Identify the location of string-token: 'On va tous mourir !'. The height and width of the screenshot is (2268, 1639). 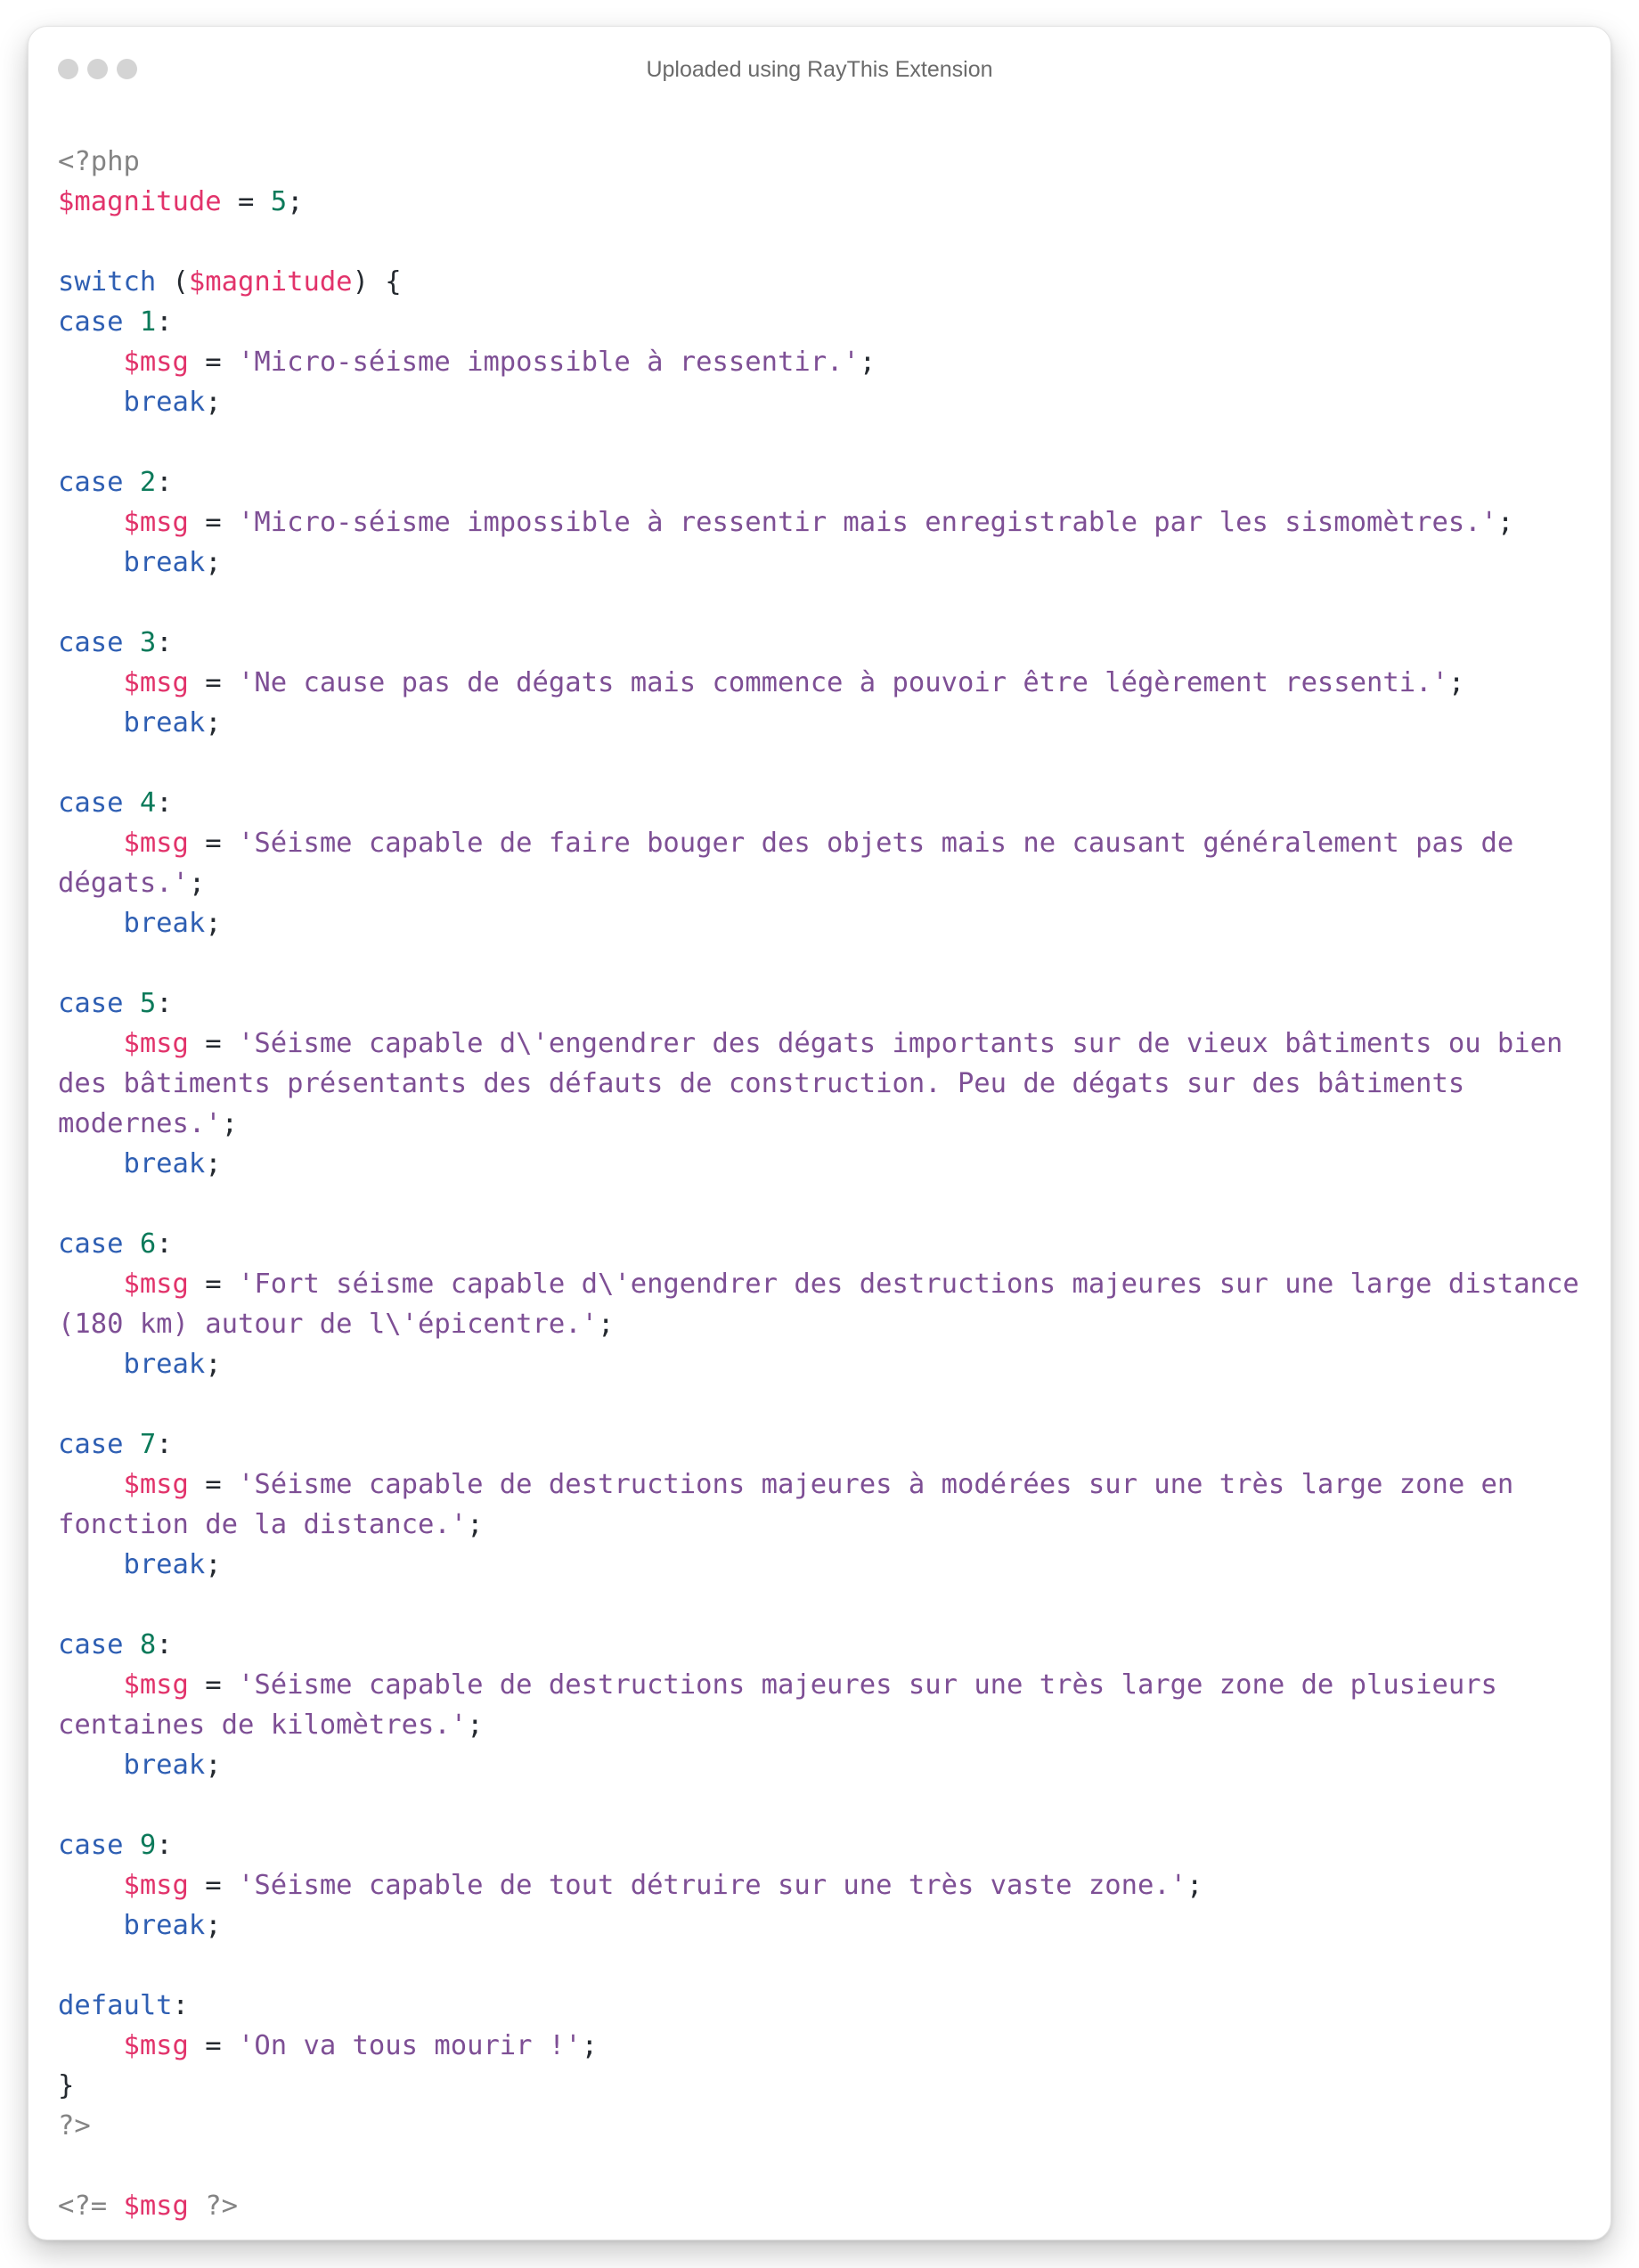
(410, 2045).